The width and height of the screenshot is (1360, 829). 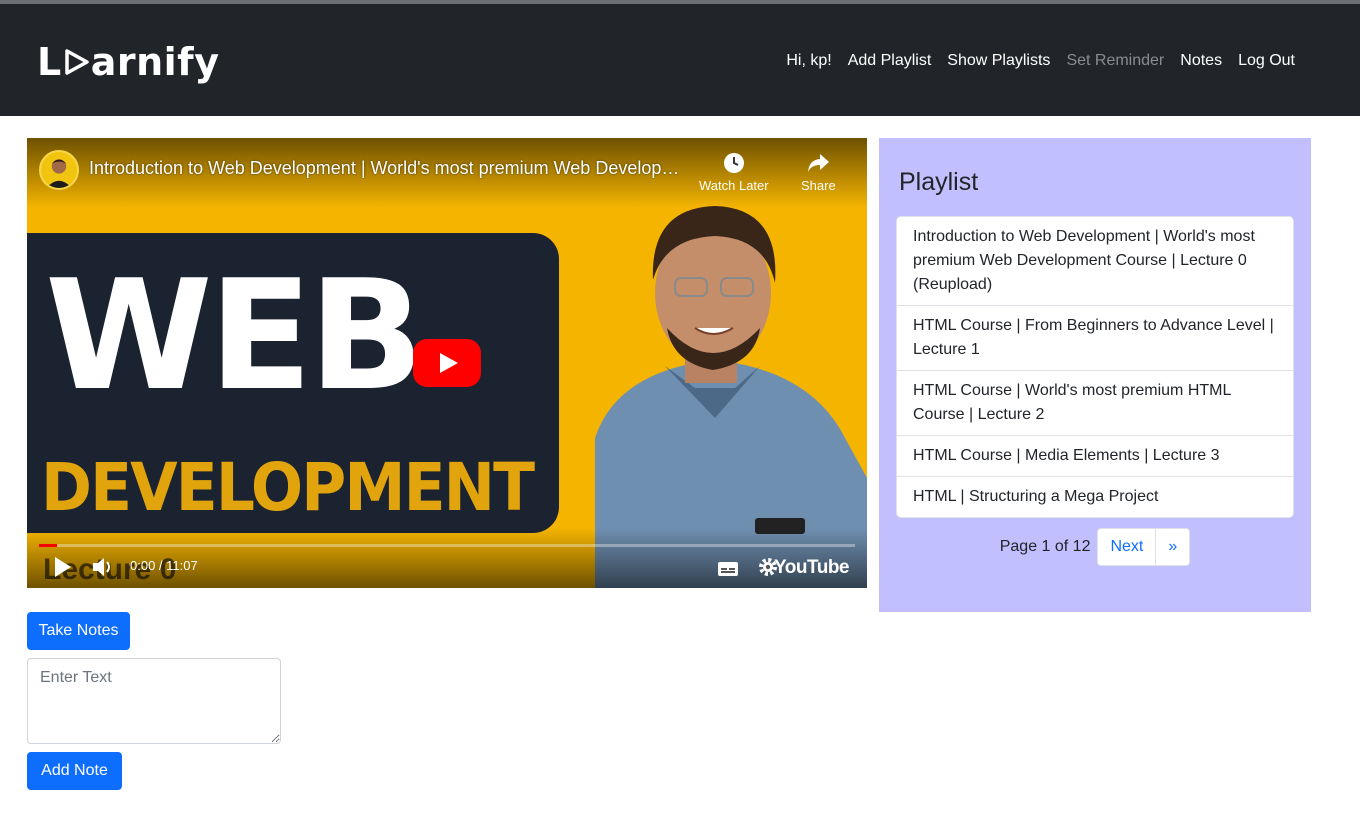 What do you see at coordinates (155, 62) in the screenshot?
I see `brand-rest: arnify` at bounding box center [155, 62].